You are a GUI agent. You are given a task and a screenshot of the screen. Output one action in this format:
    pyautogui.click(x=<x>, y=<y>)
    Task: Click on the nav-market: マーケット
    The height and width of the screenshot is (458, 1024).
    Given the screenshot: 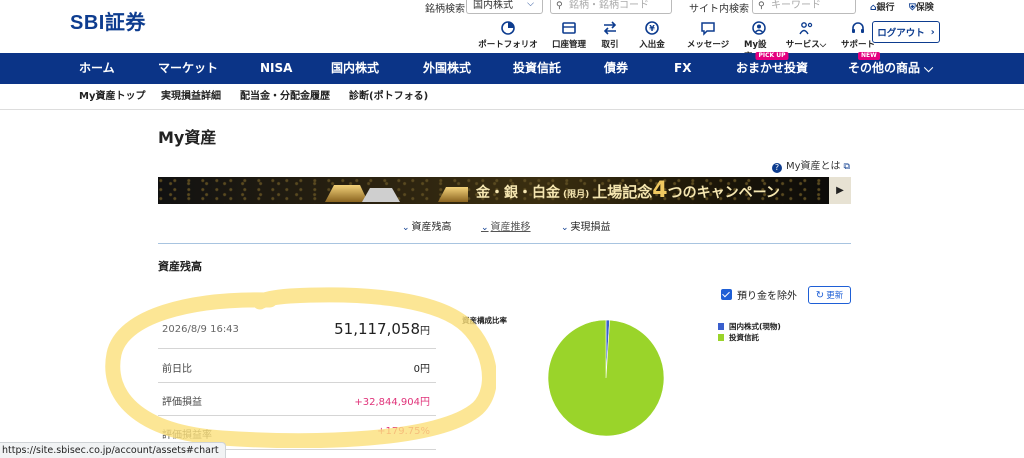 What is the action you would take?
    pyautogui.click(x=188, y=68)
    